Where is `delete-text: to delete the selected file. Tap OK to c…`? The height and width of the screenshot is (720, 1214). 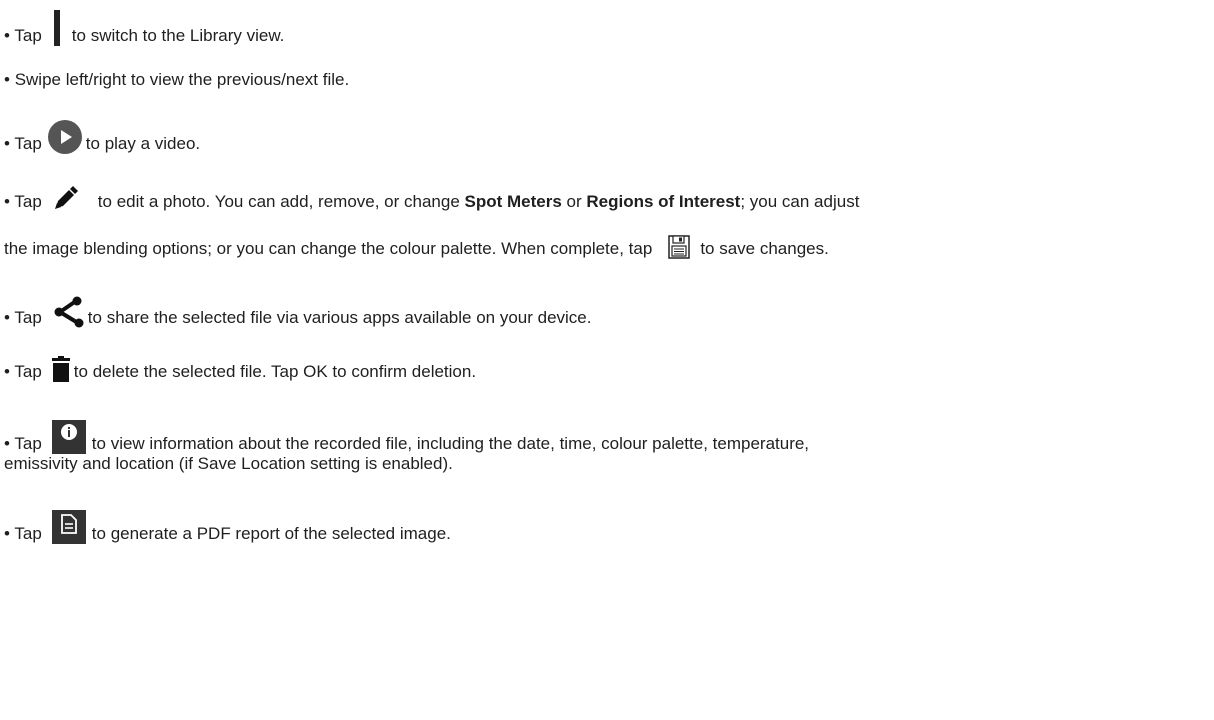 delete-text: to delete the selected file. Tap OK to c… is located at coordinates (275, 371).